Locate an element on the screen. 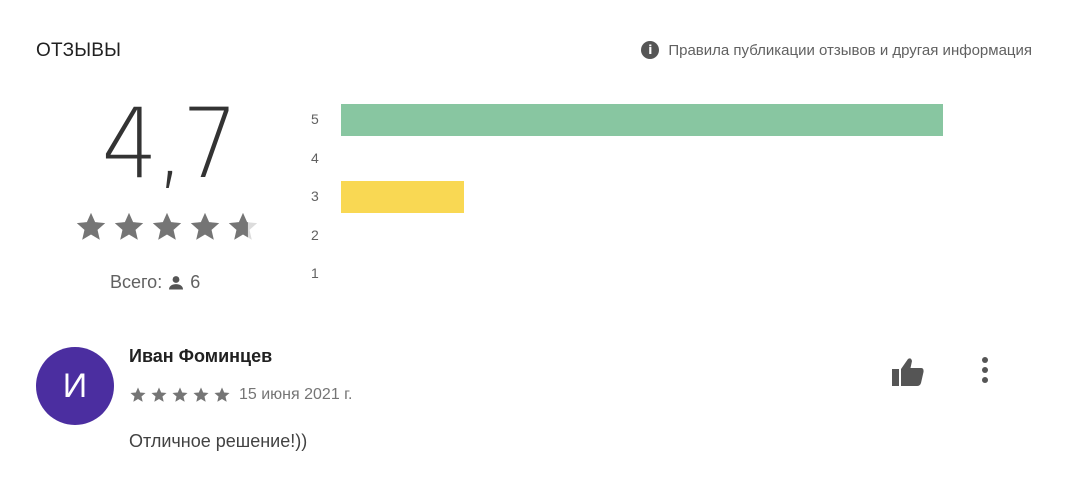  review-text: Отличное решение!)) is located at coordinates (218, 441).